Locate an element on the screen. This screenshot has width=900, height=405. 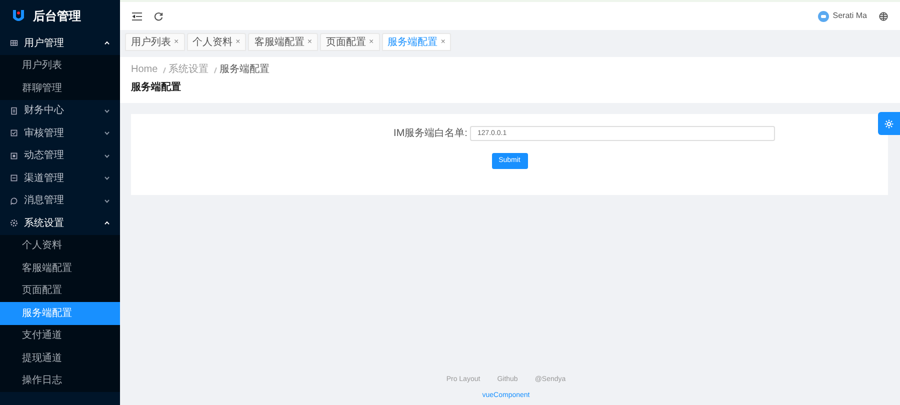
submenu-item: 页面配置 is located at coordinates (60, 291).